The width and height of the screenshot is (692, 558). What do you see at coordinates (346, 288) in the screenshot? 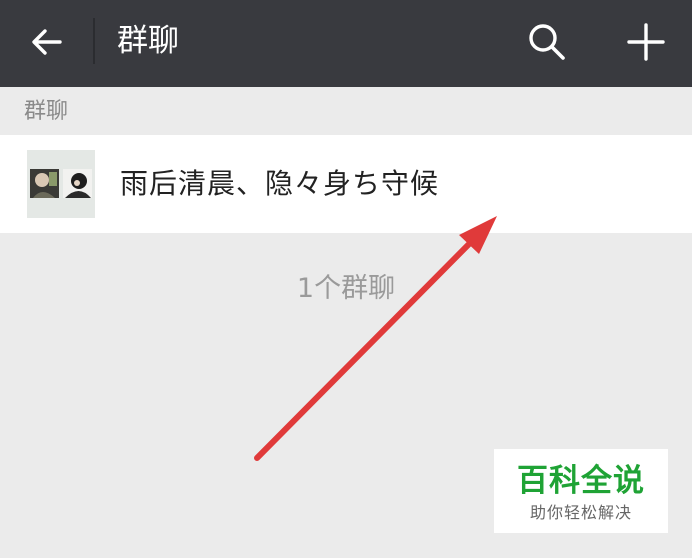
I see `group-count-label: 1个群聊` at bounding box center [346, 288].